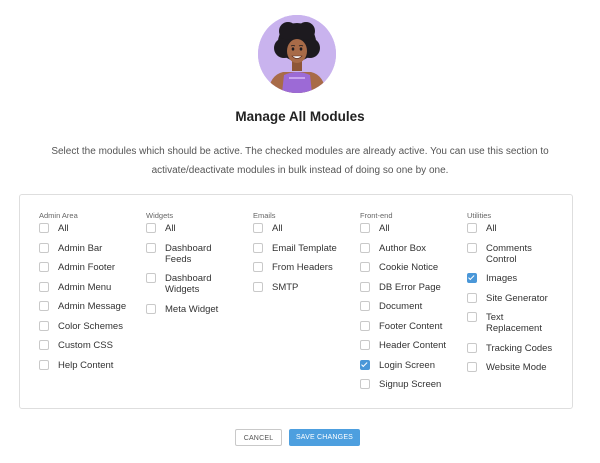  I want to click on module-option: Footer Content, so click(406, 326).